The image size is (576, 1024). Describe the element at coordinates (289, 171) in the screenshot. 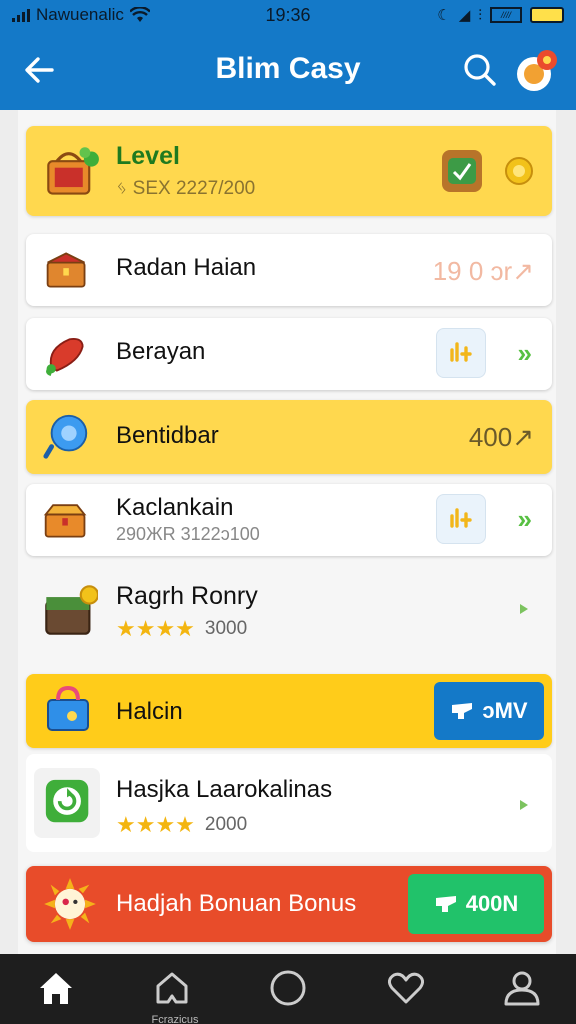

I see `level-card: Level ᛃ SEX 2227/200` at that location.